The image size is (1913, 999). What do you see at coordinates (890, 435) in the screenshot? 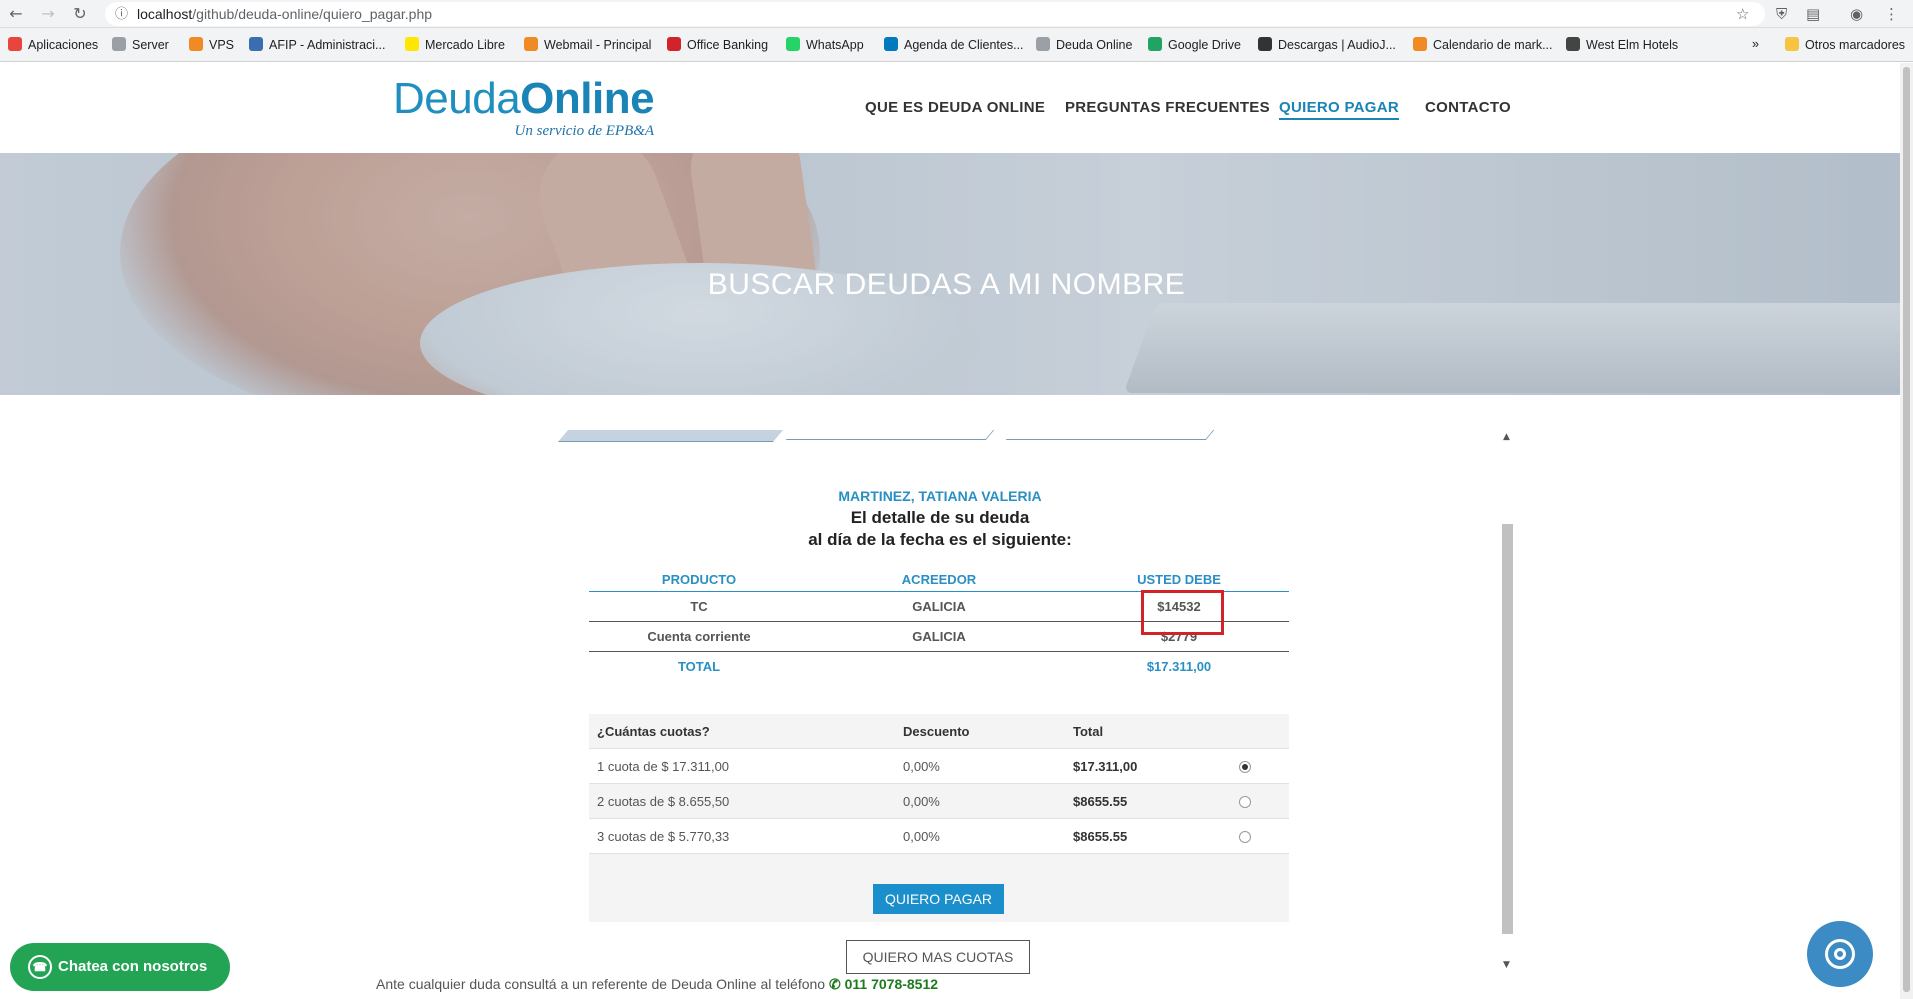
I see `step-2-indicator` at bounding box center [890, 435].